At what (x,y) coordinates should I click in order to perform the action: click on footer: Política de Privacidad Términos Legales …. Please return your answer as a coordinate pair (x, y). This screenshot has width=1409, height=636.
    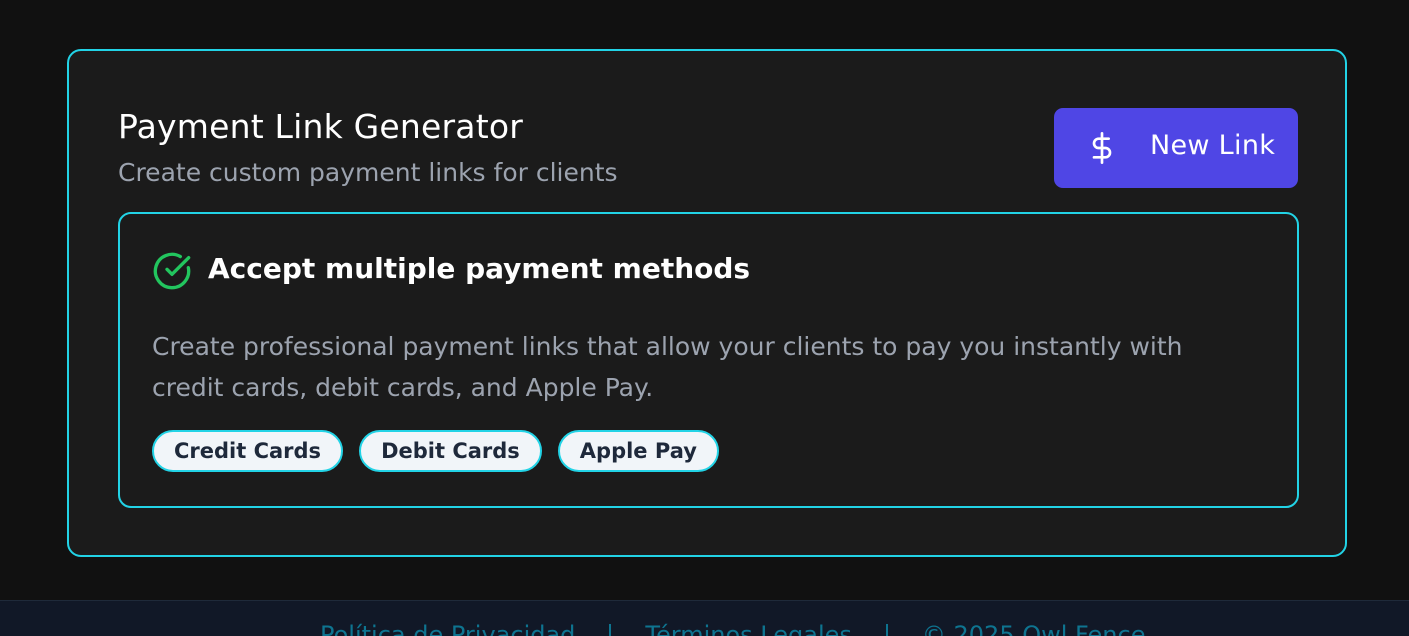
    Looking at the image, I should click on (704, 618).